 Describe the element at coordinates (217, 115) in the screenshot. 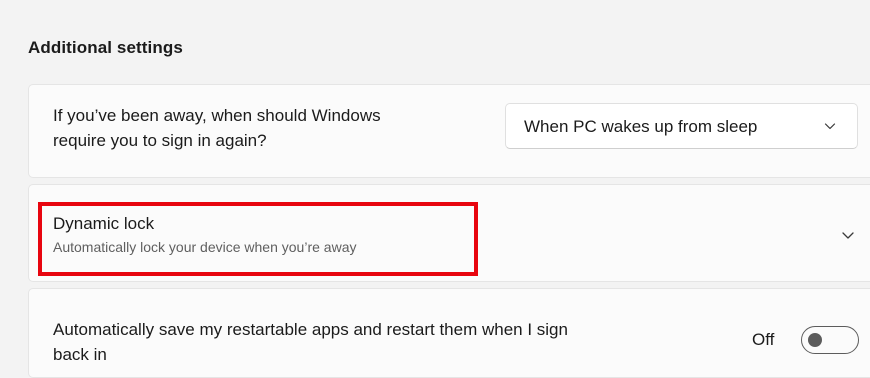

I see `signin-required-description-line-1: If you’ve been away, when should Windows` at that location.